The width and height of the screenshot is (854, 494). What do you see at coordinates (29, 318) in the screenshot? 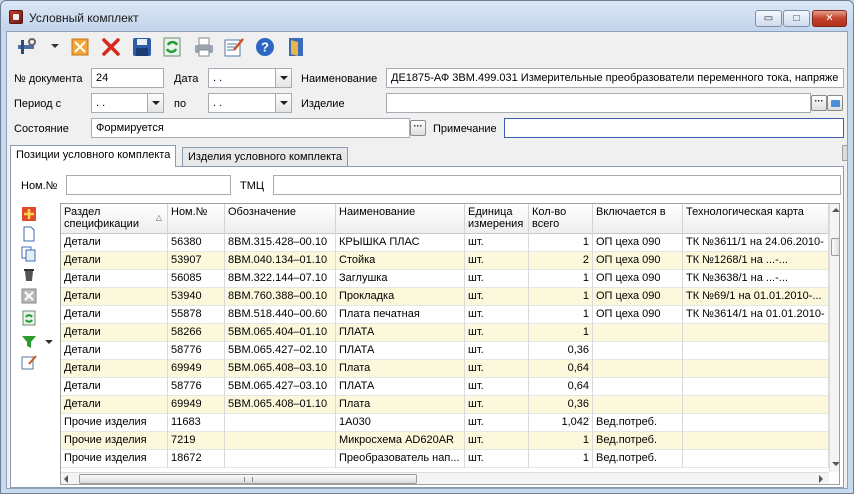
I see `refresh-grid-button` at bounding box center [29, 318].